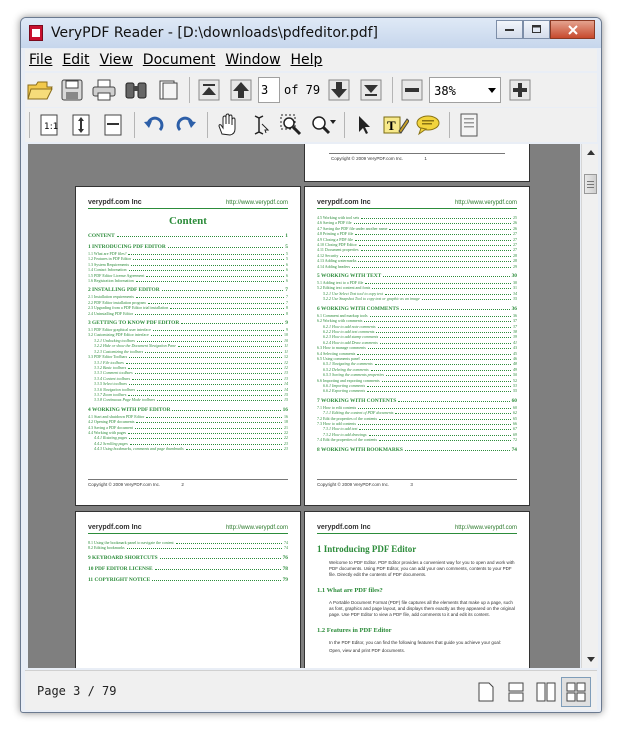 The width and height of the screenshot is (623, 731). Describe the element at coordinates (209, 90) in the screenshot. I see `first-page-button` at that location.